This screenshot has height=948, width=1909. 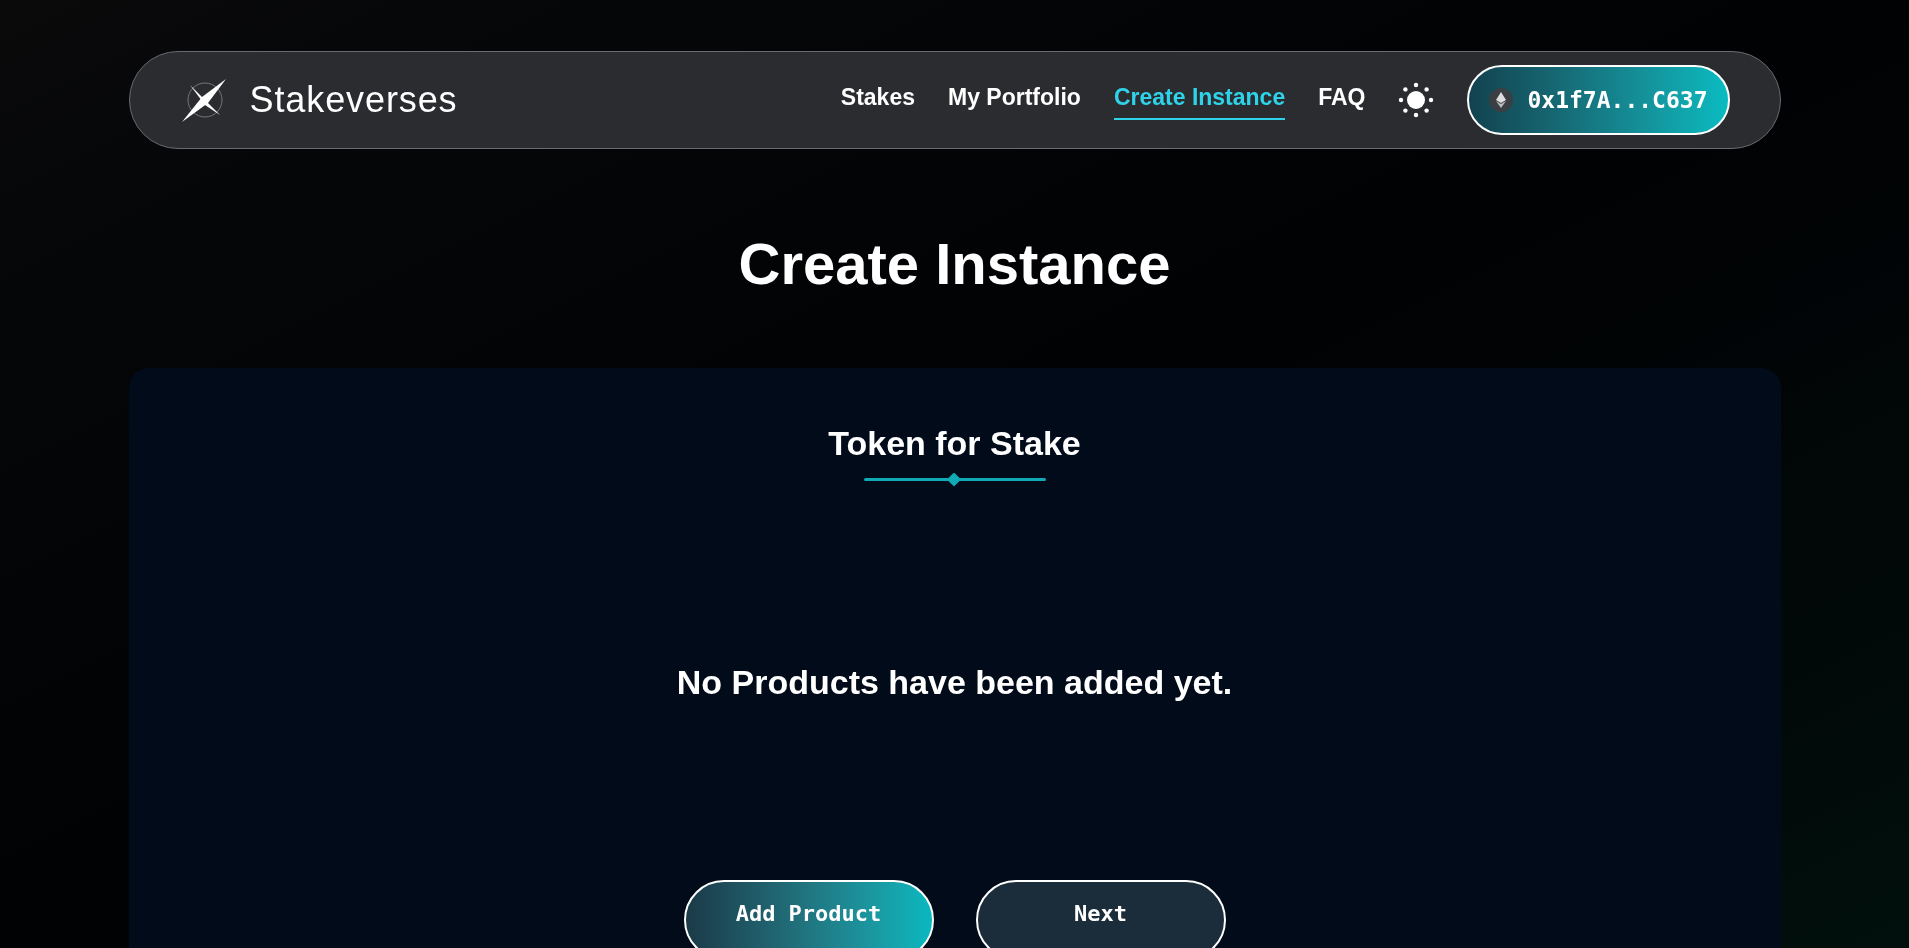 What do you see at coordinates (808, 914) in the screenshot?
I see `add-product-button: Add Product` at bounding box center [808, 914].